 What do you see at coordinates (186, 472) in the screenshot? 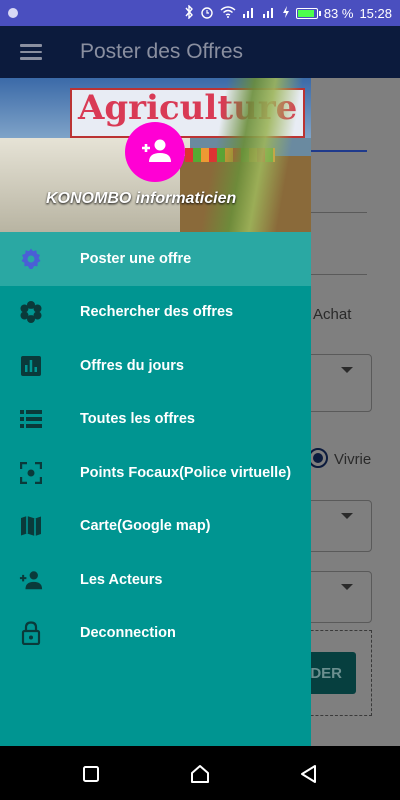
I see `menu-item-label: Points Focaux(Police virtuelle)` at bounding box center [186, 472].